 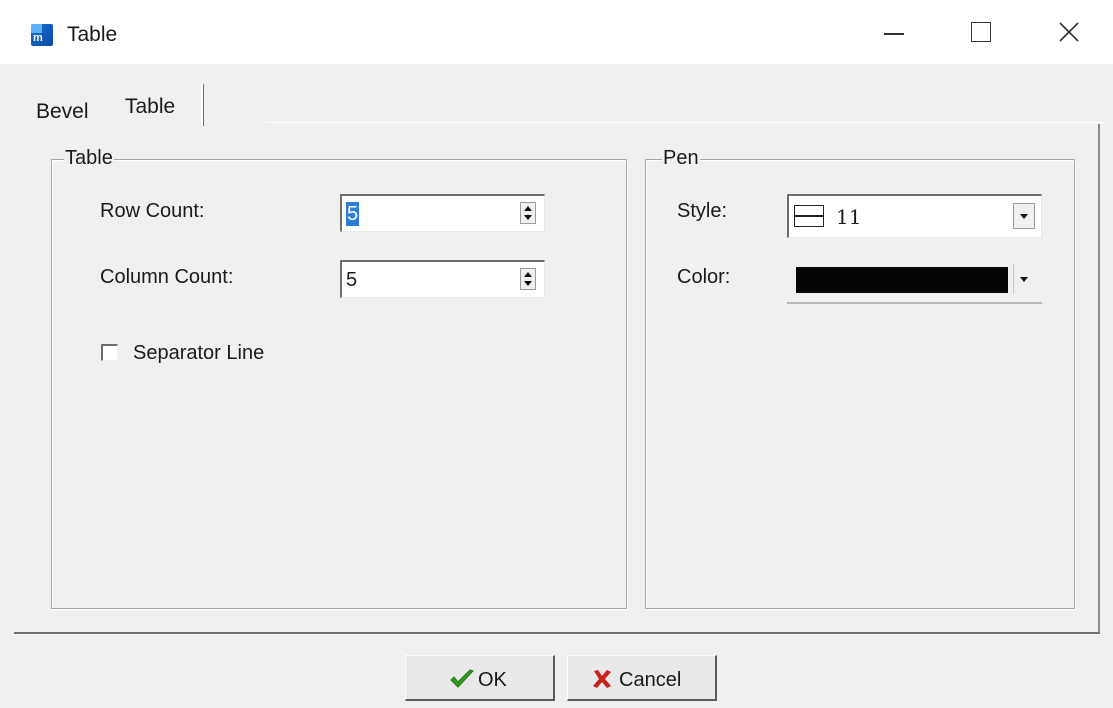 I want to click on title-bar: m Table, so click(x=556, y=32).